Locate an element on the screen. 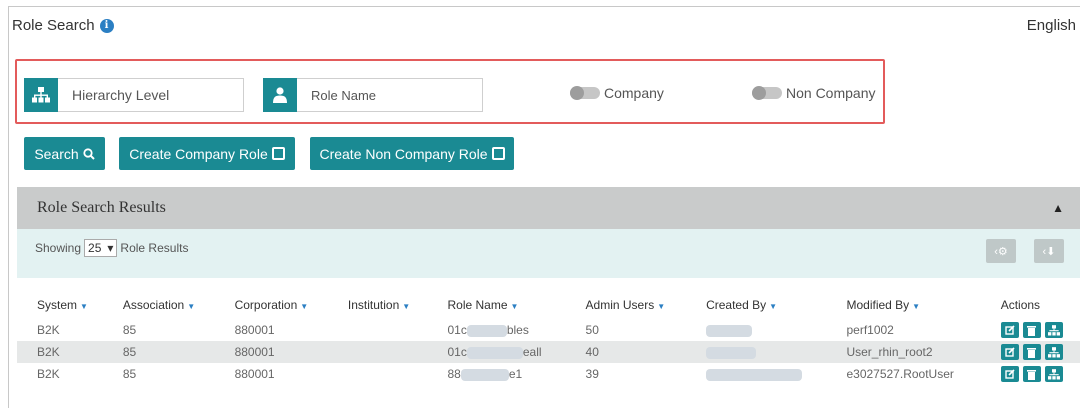 Image resolution: width=1080 pixels, height=408 pixels. column-header-role-name: Role Name ▼ is located at coordinates (496, 305).